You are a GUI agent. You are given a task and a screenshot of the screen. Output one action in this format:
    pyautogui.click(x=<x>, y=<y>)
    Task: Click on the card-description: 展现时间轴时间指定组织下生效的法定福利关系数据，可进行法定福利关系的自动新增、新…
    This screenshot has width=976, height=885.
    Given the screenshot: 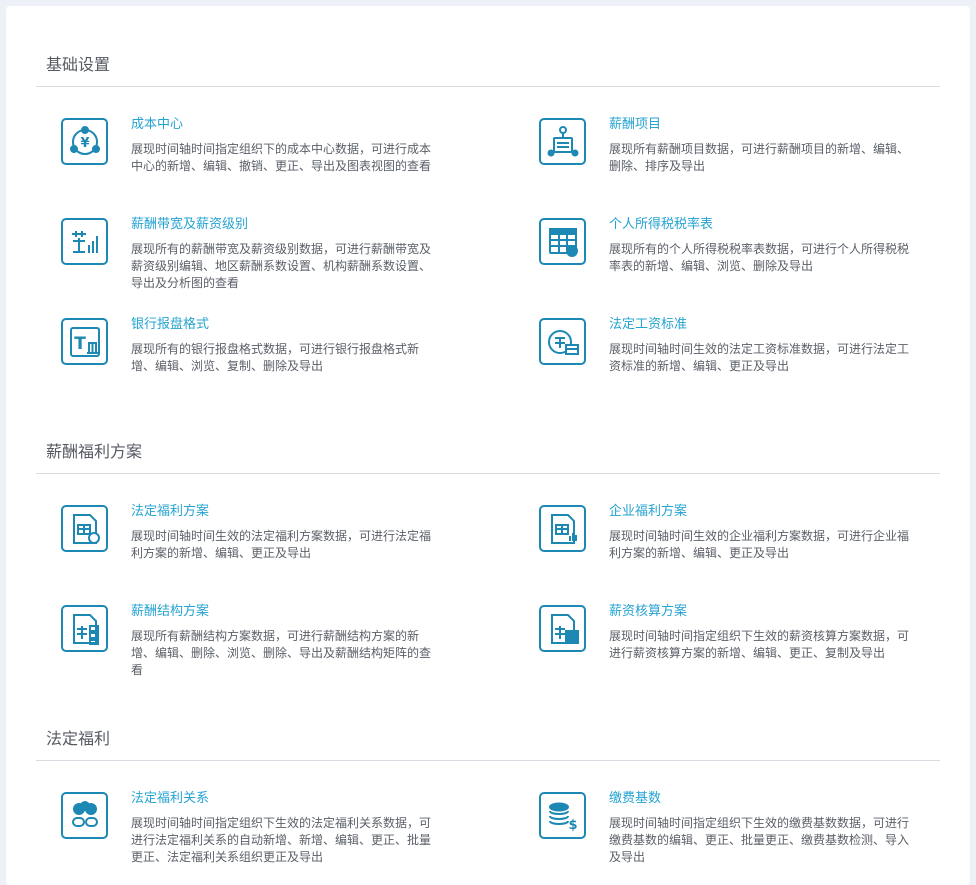 What is the action you would take?
    pyautogui.click(x=281, y=840)
    